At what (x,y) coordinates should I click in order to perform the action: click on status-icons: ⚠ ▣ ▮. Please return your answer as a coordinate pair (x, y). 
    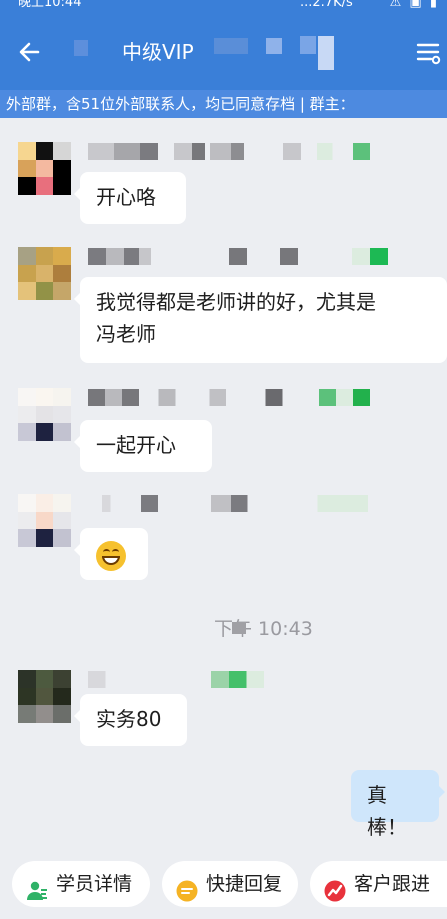
    Looking at the image, I should click on (414, 5).